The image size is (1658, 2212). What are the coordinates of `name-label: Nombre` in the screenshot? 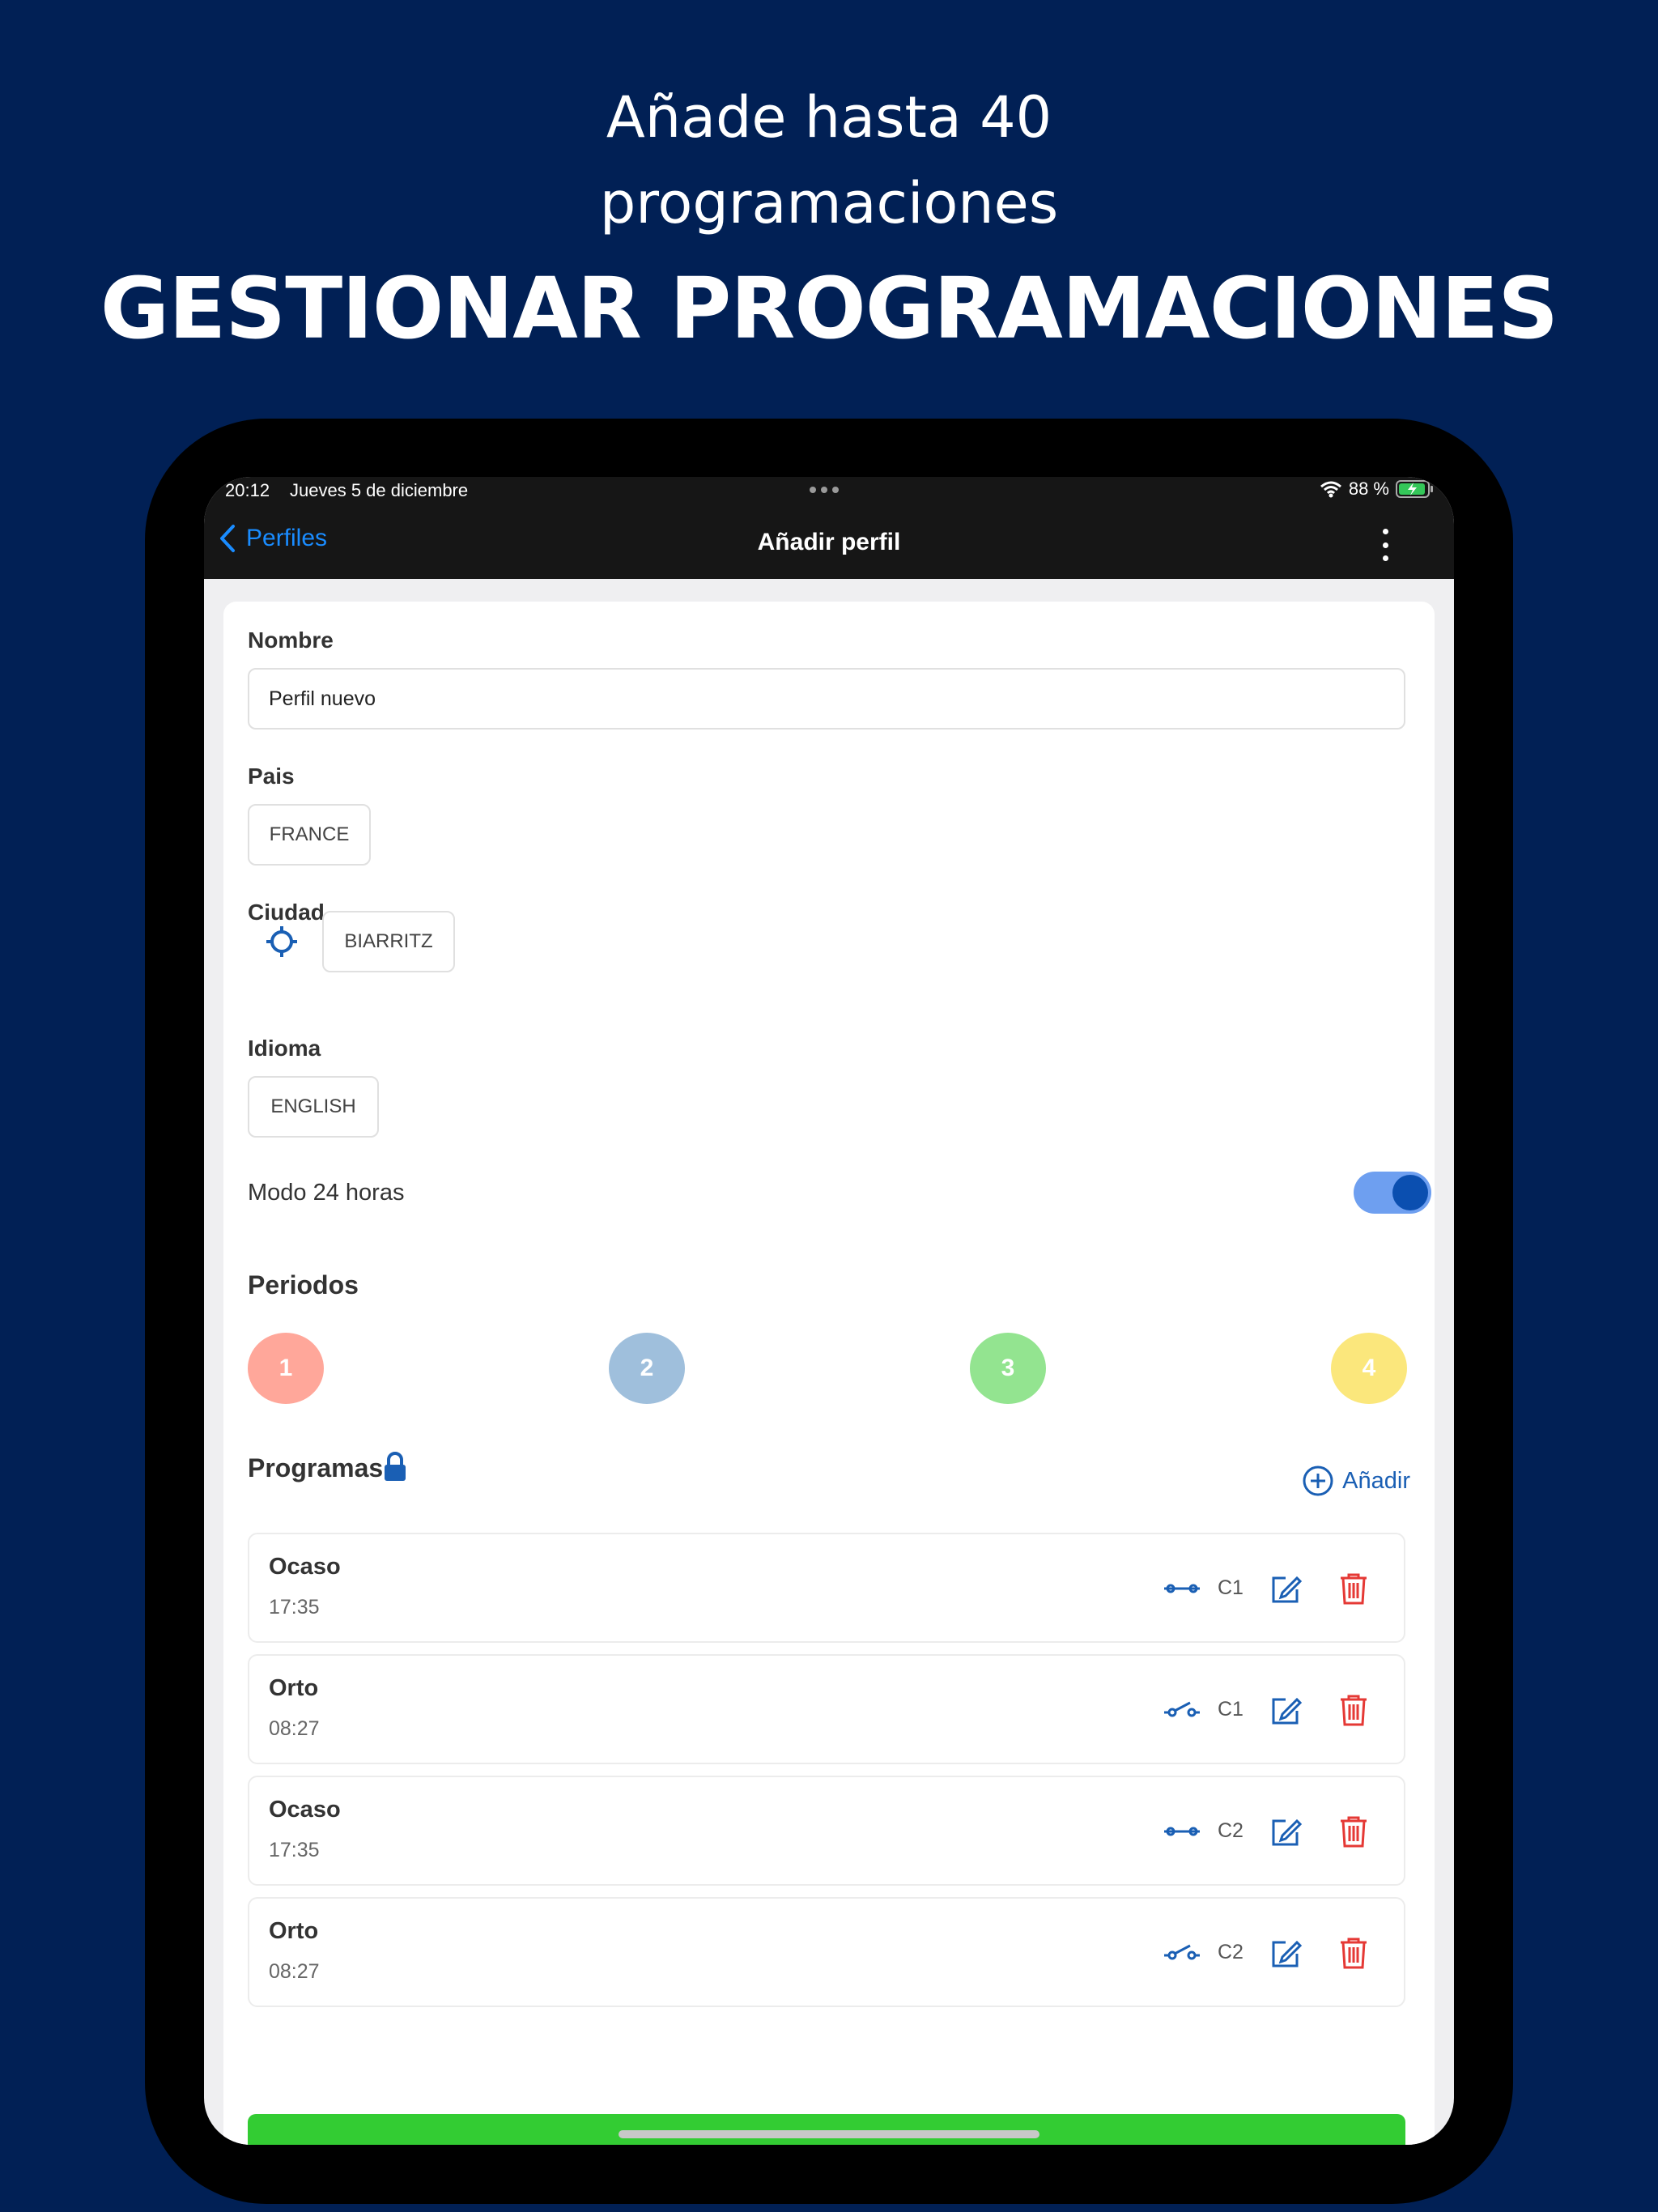 It's located at (291, 640).